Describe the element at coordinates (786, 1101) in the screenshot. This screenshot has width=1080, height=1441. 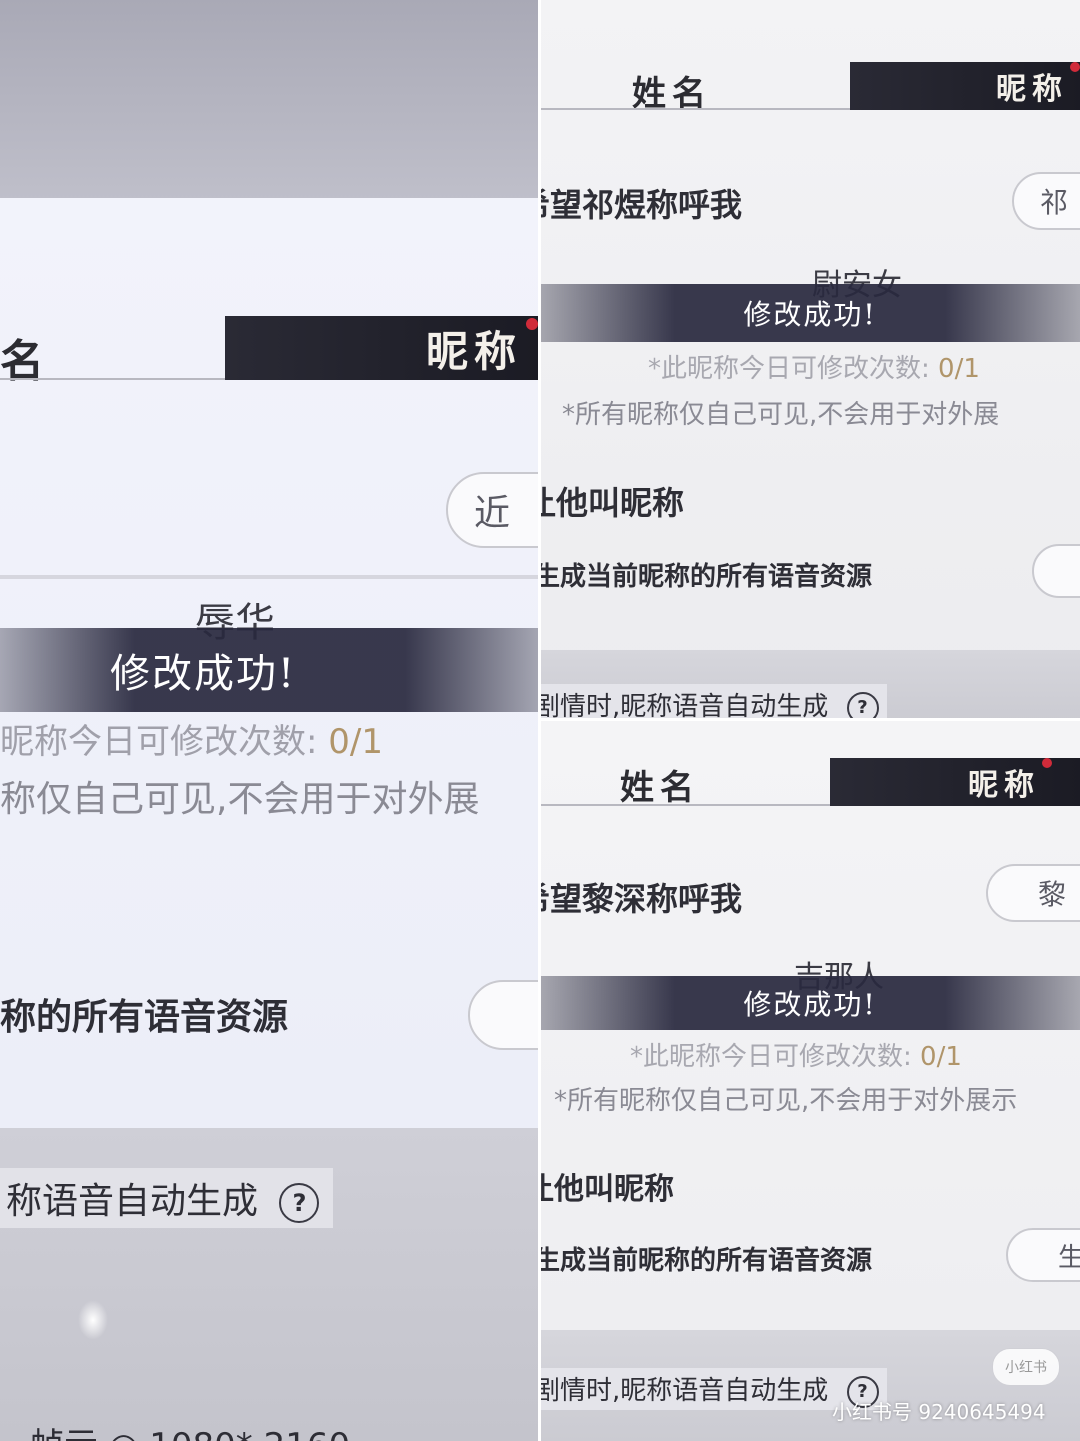
I see `visibility-note: *所有昵称仅自己可见,不会用于对外展示` at that location.